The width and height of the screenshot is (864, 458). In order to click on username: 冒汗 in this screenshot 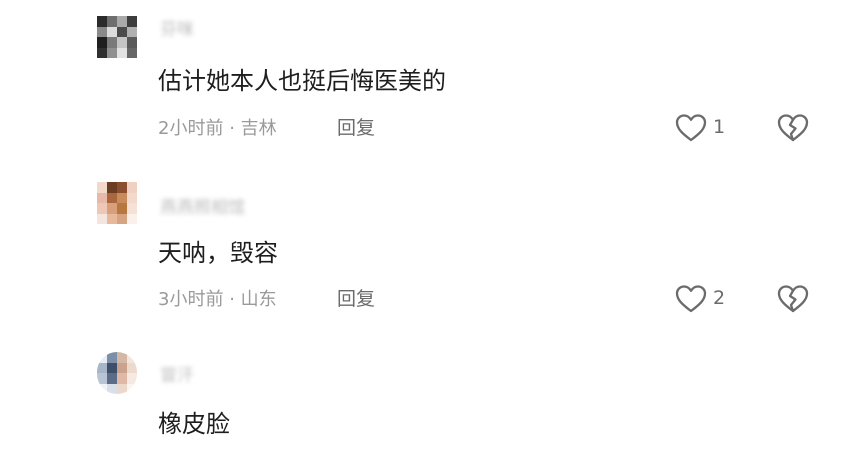, I will do `click(177, 376)`.